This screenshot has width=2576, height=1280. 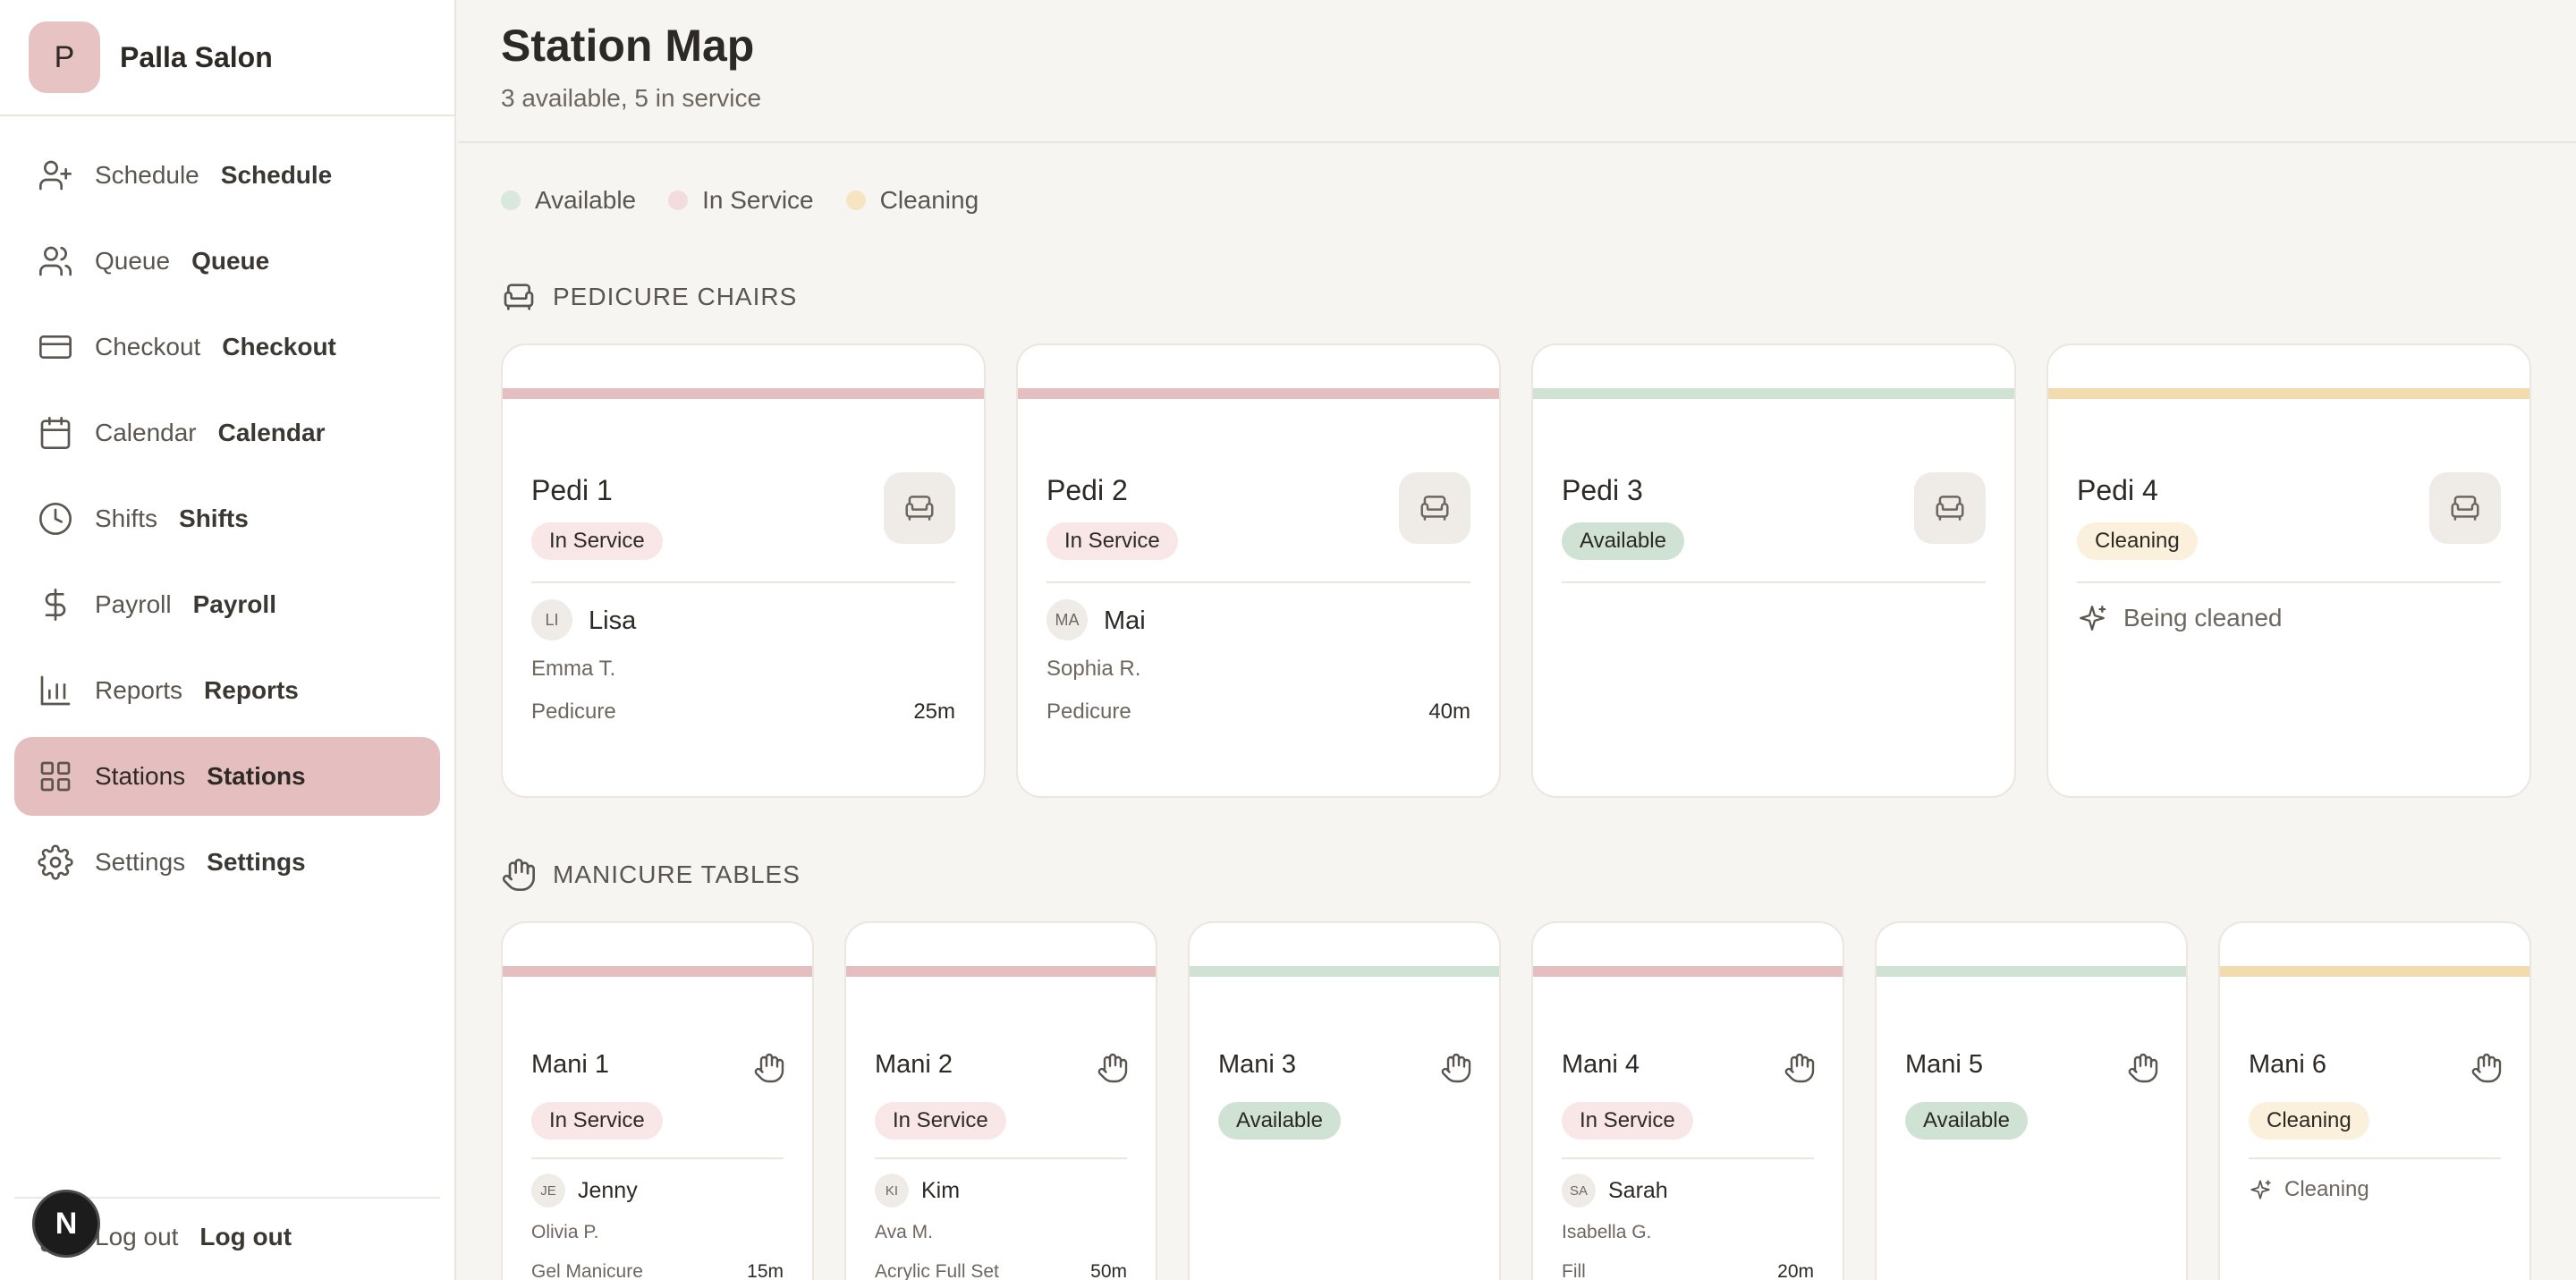 What do you see at coordinates (1088, 711) in the screenshot?
I see `service-name: Pedicure` at bounding box center [1088, 711].